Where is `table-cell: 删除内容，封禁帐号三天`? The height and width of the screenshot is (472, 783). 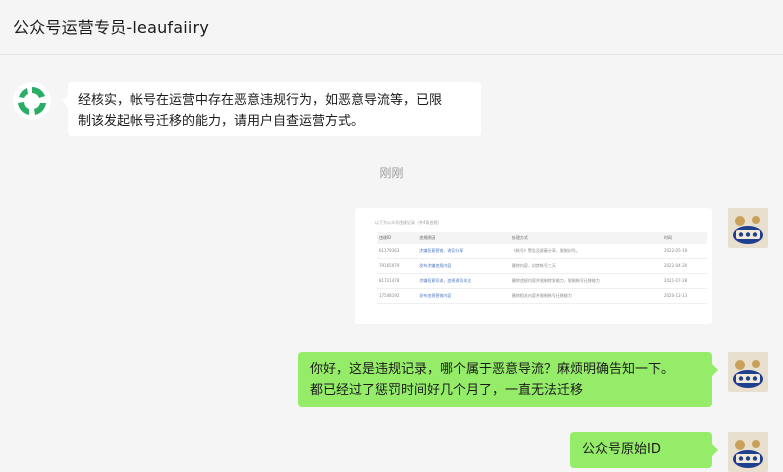
table-cell: 删除内容，封禁帐号三天 is located at coordinates (585, 266).